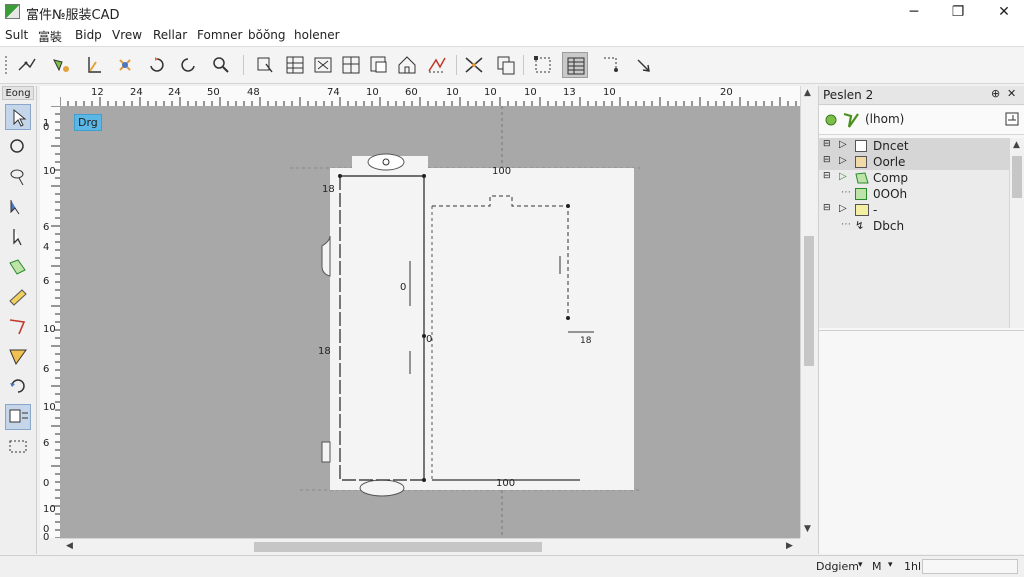  What do you see at coordinates (18, 267) in the screenshot?
I see `fill-icon` at bounding box center [18, 267].